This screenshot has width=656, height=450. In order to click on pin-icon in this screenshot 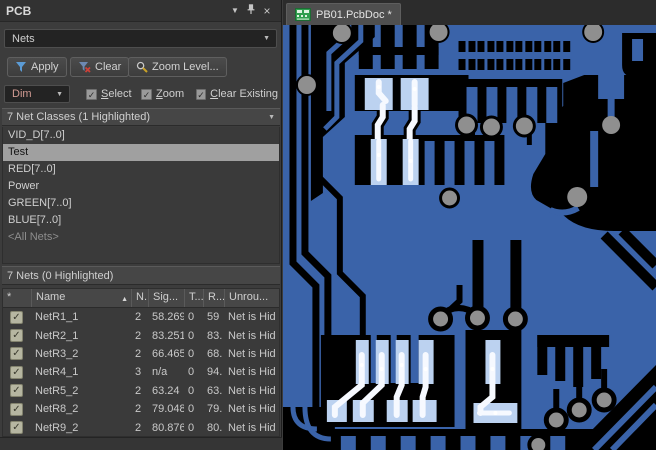, I will do `click(251, 10)`.